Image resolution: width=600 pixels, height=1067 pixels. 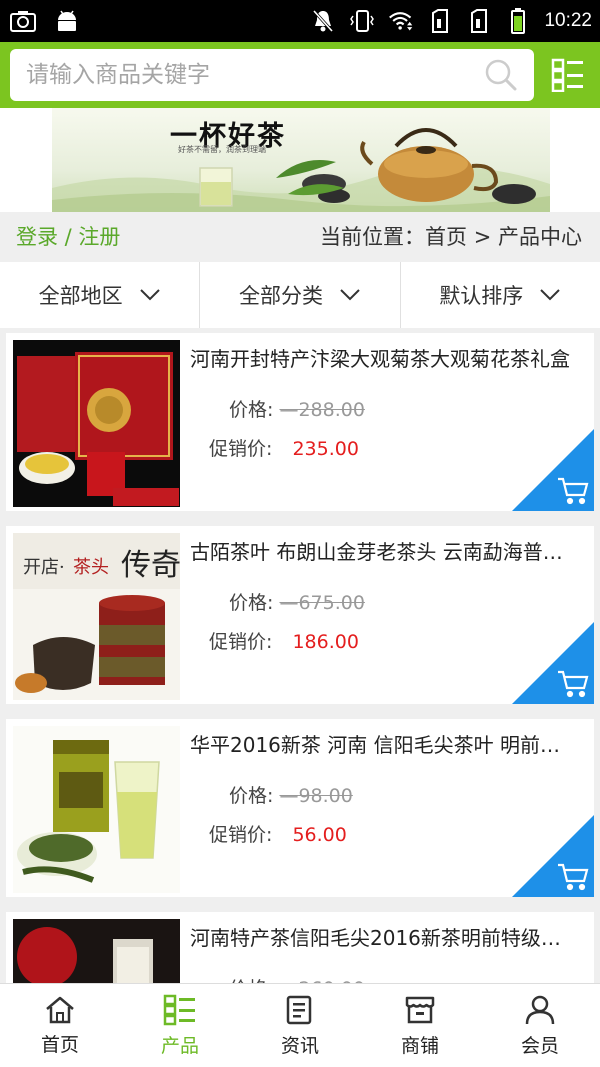 I want to click on search-box, so click(x=272, y=75).